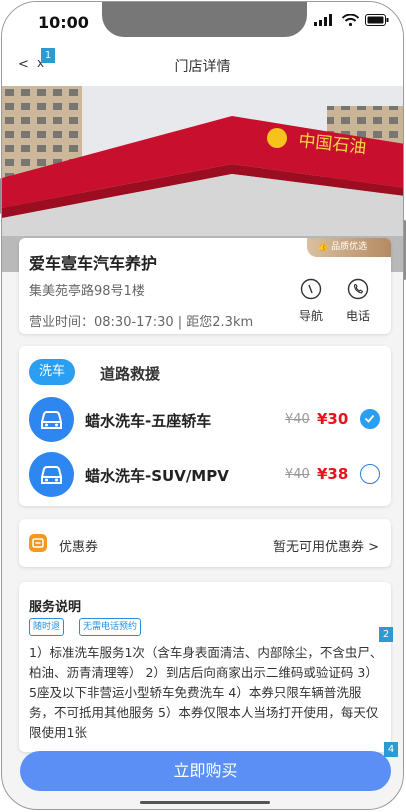  Describe the element at coordinates (399, 6) in the screenshot. I see `annotation-marker-3: 3` at that location.